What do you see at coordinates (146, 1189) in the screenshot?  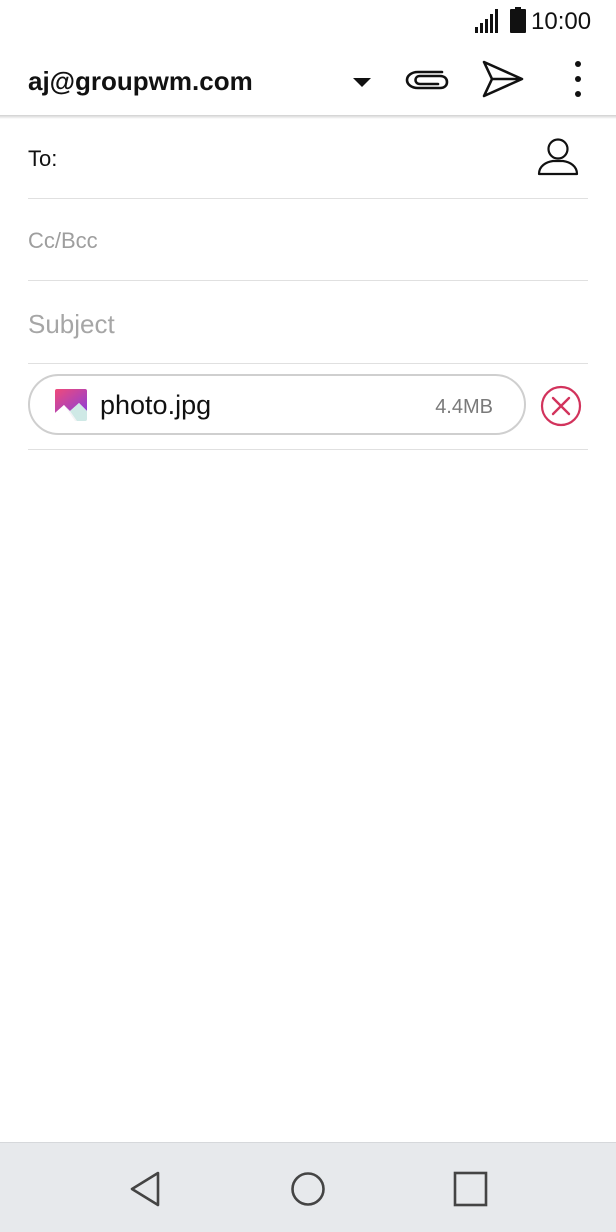 I see `back-icon` at bounding box center [146, 1189].